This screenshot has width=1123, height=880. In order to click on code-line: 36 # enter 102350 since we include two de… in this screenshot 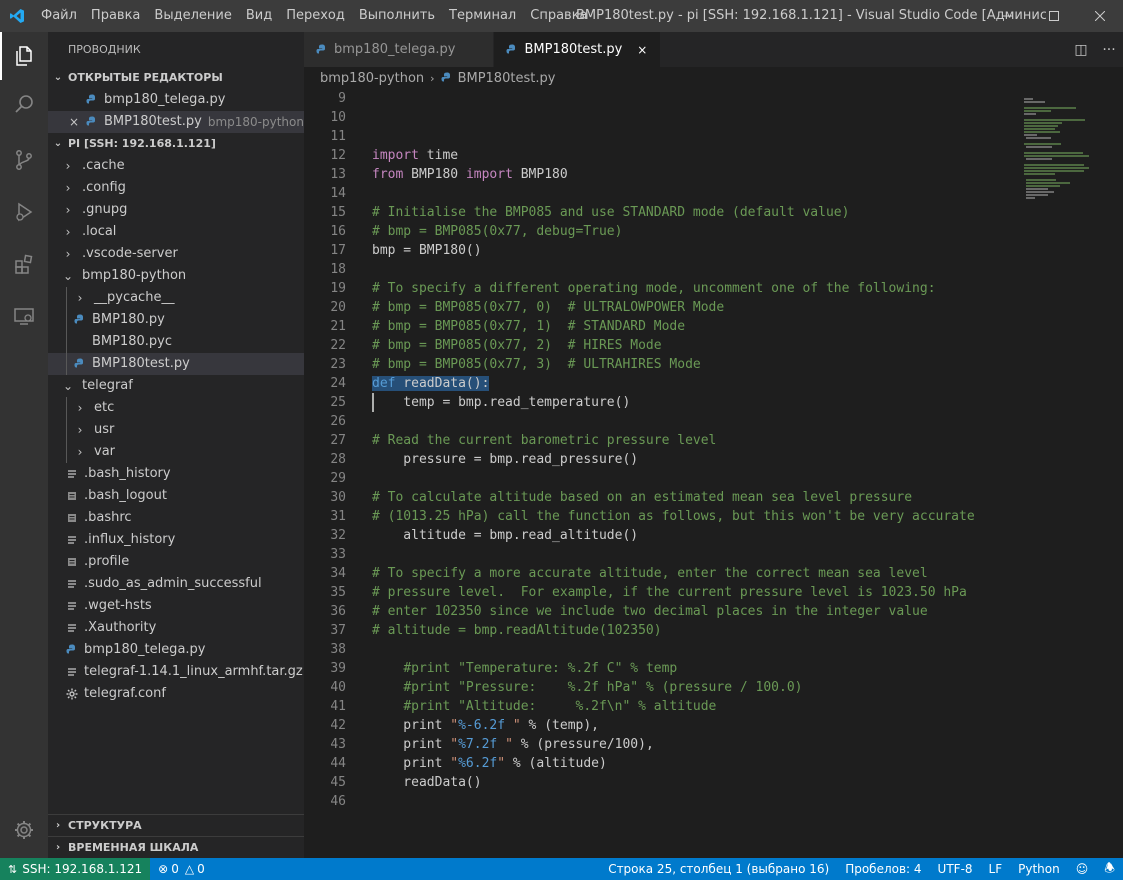, I will do `click(664, 611)`.